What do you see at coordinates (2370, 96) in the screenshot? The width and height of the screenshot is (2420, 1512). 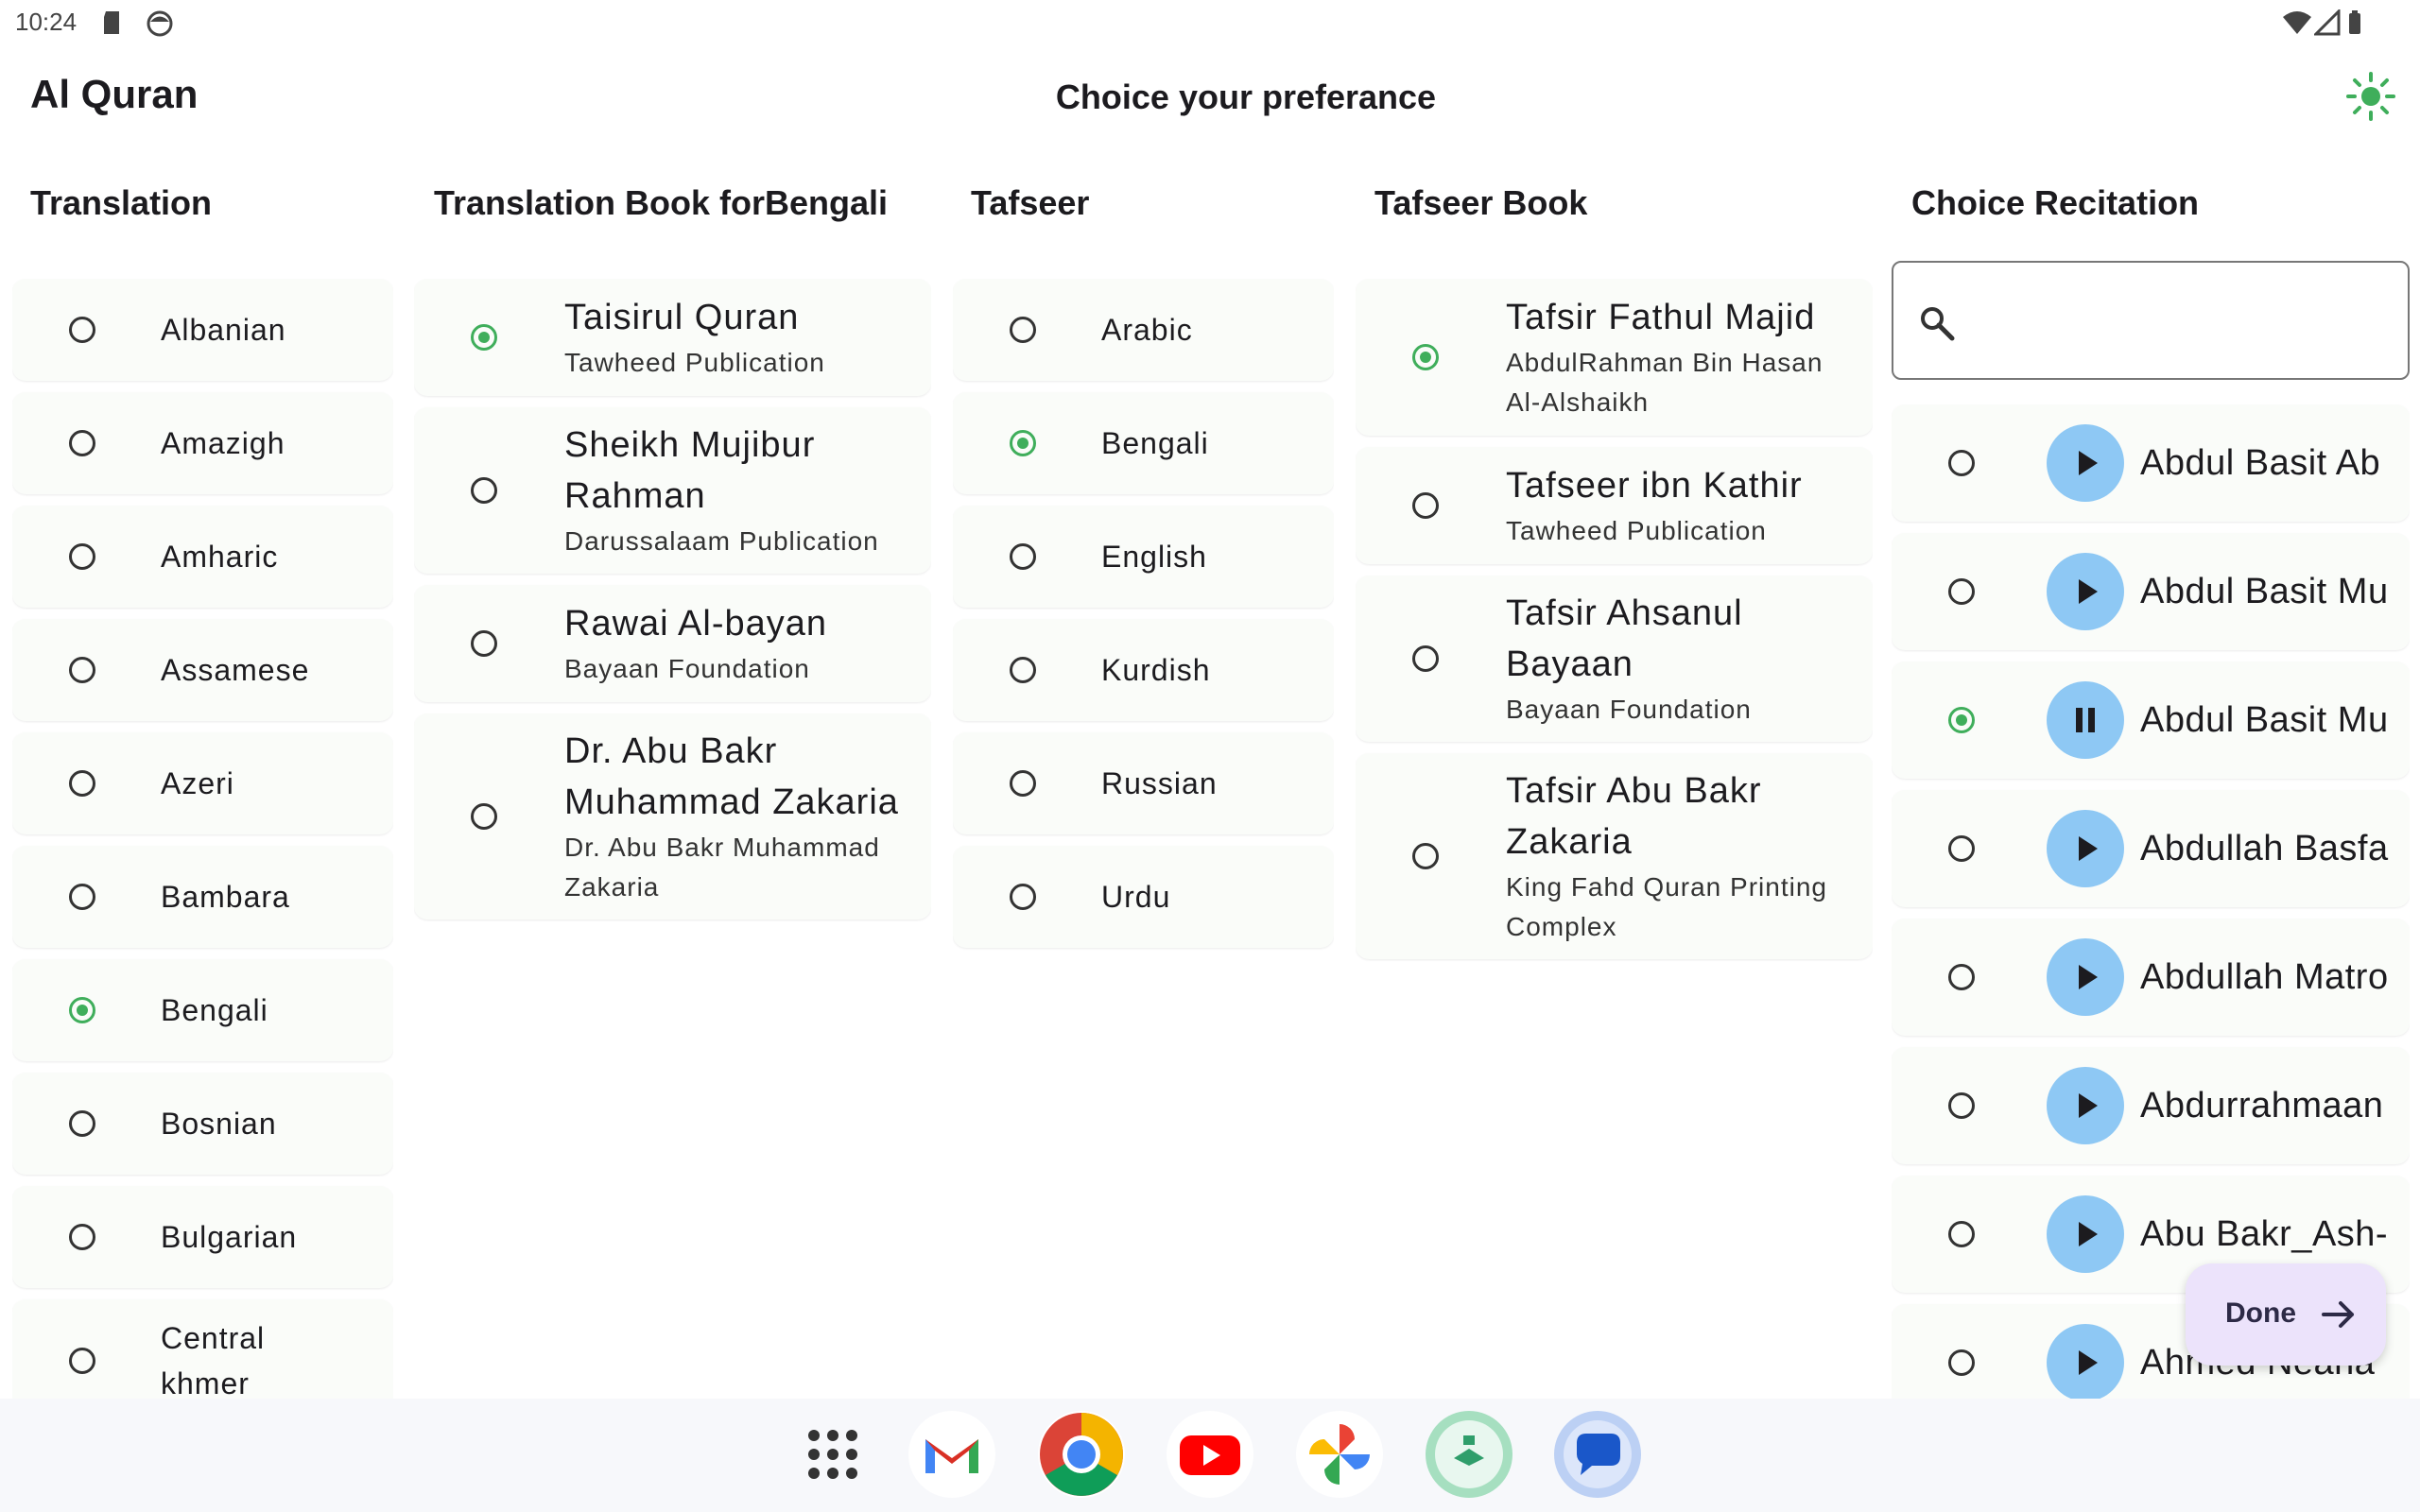 I see `theme-toggle-sun-icon` at bounding box center [2370, 96].